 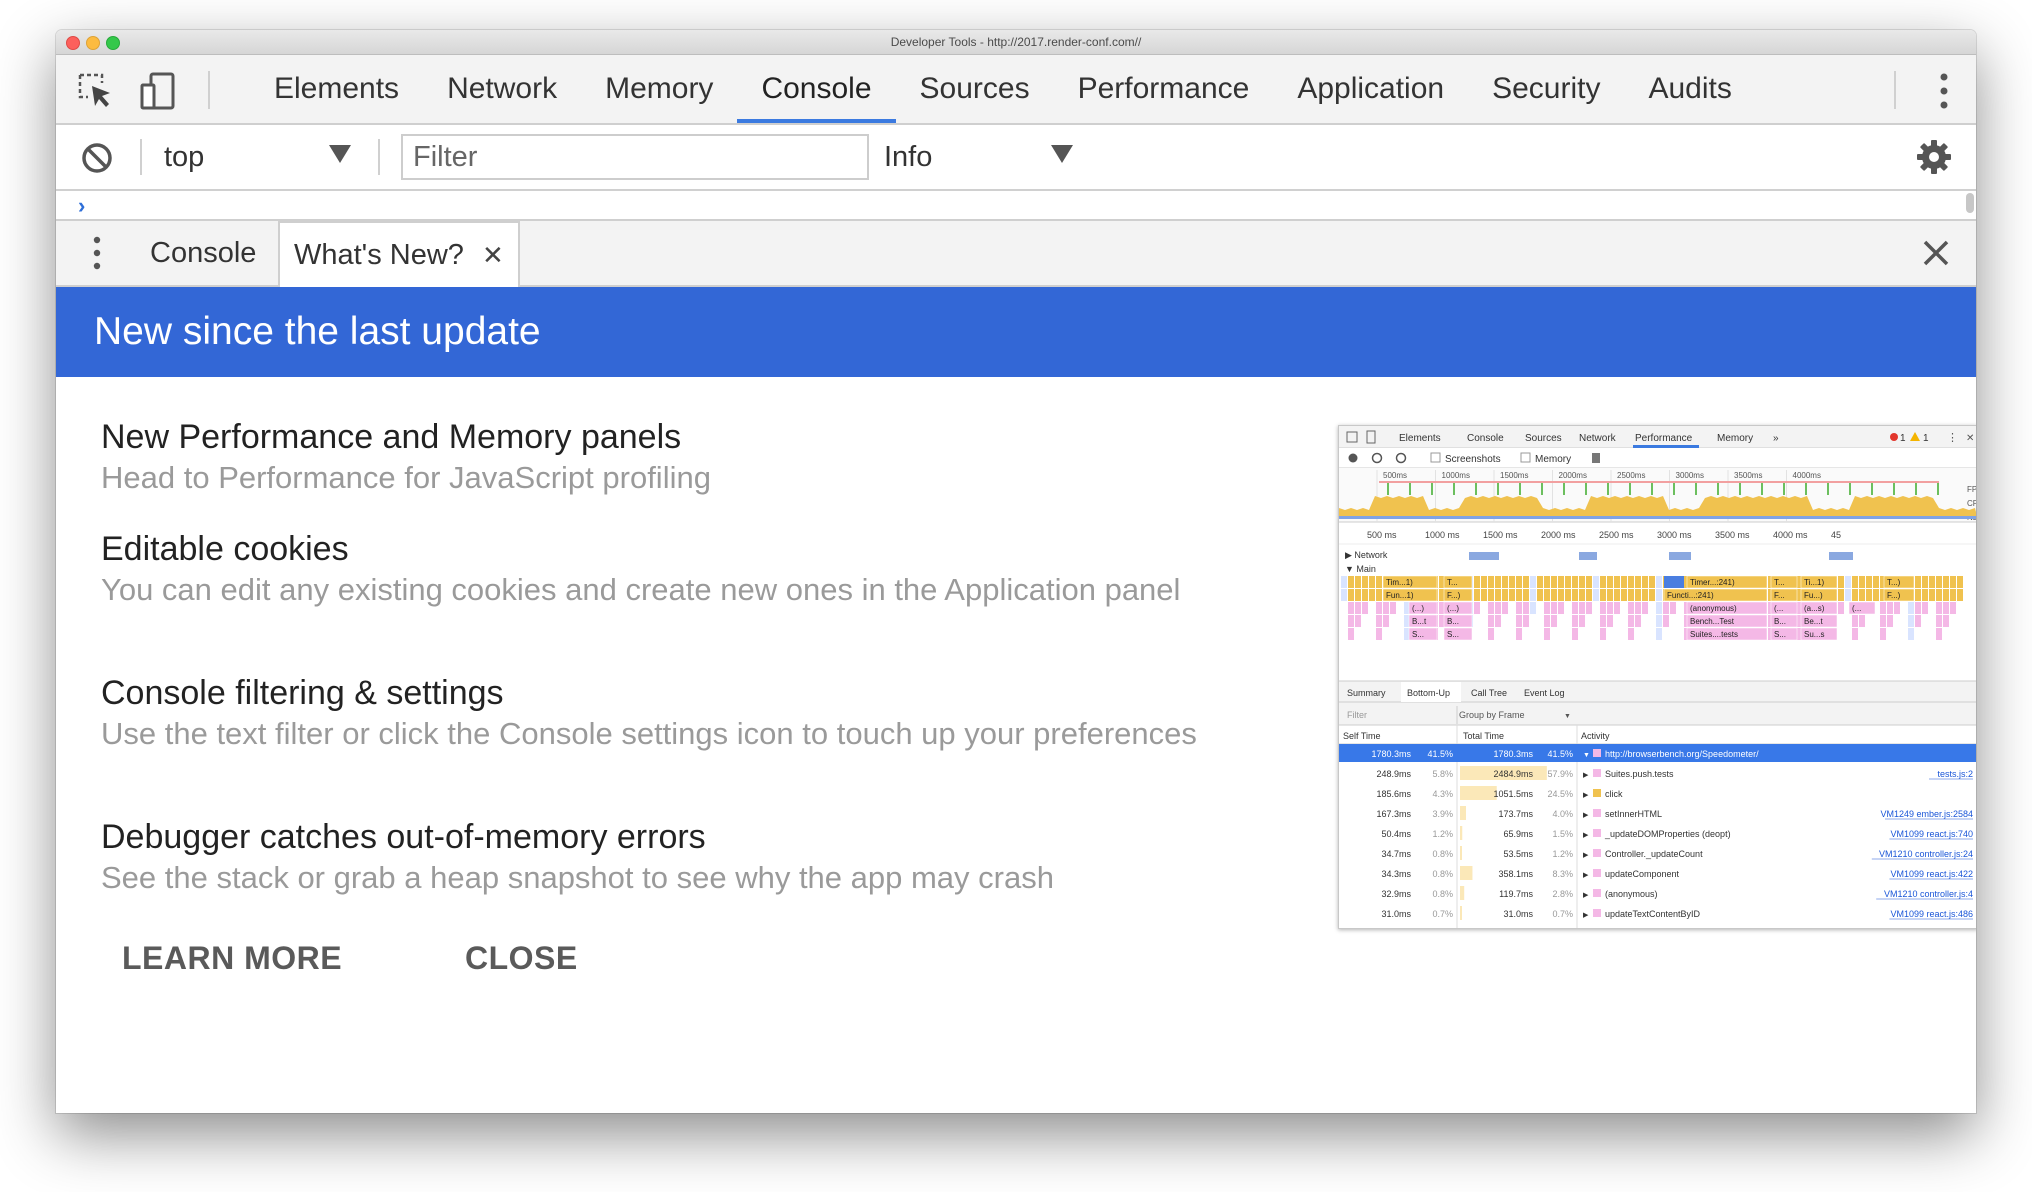 I want to click on gear-icon, so click(x=1934, y=157).